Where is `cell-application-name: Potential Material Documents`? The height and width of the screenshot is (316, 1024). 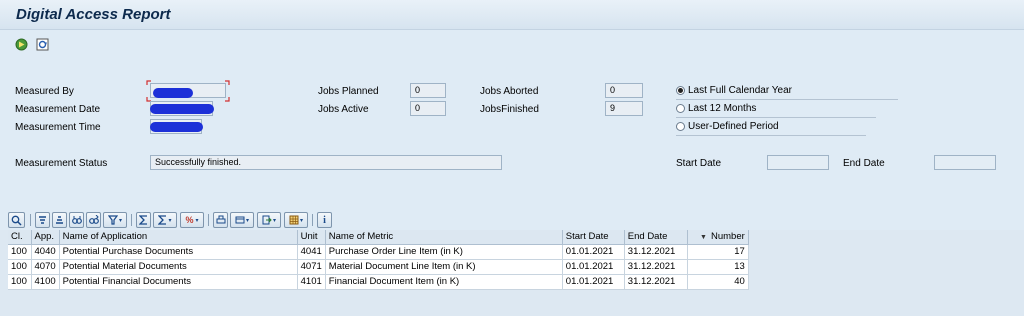 cell-application-name: Potential Material Documents is located at coordinates (178, 267).